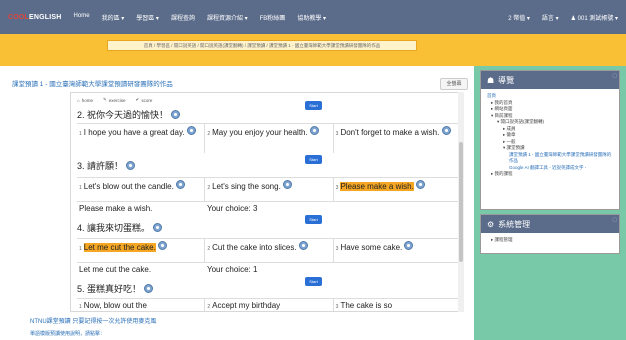 This screenshot has height=340, width=626. Describe the element at coordinates (273, 17) in the screenshot. I see `nav-fb-fanpage: FB粉絲團` at that location.